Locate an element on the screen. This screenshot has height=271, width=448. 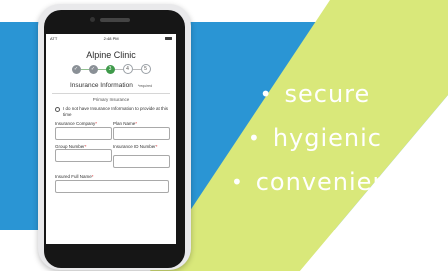
field-row-2: Group Number* Insurance ID Number* is located at coordinates (112, 156).